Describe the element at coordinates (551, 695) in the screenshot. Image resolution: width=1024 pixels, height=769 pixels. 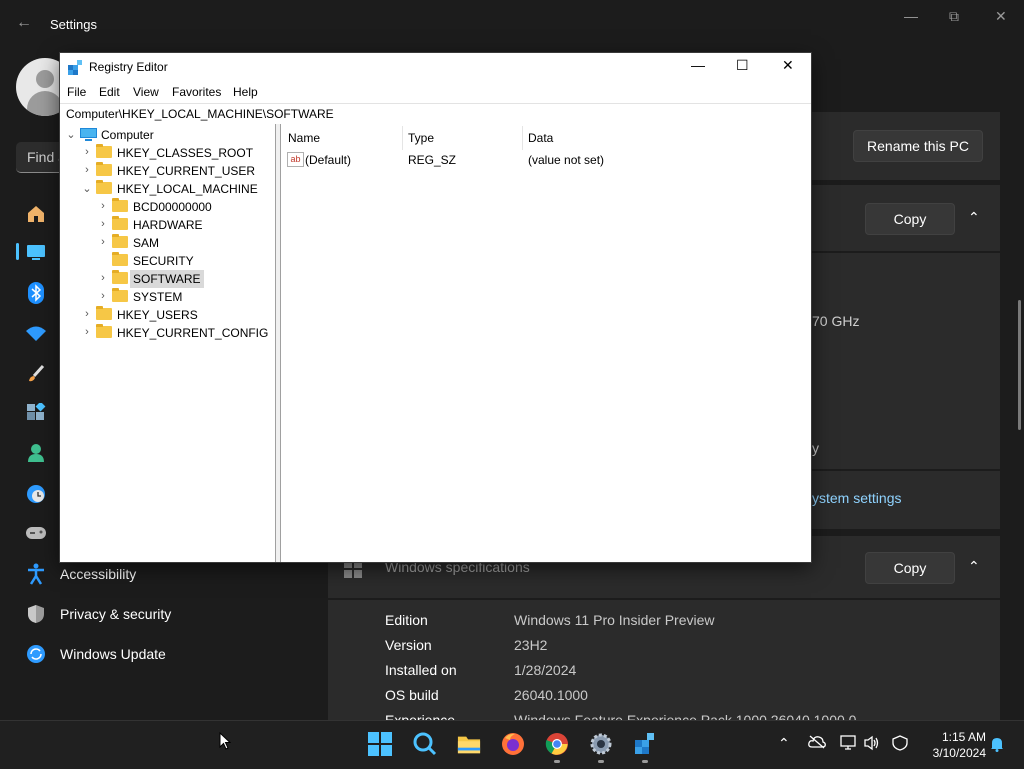
I see `spec-value-os-build: 26040.1000` at that location.